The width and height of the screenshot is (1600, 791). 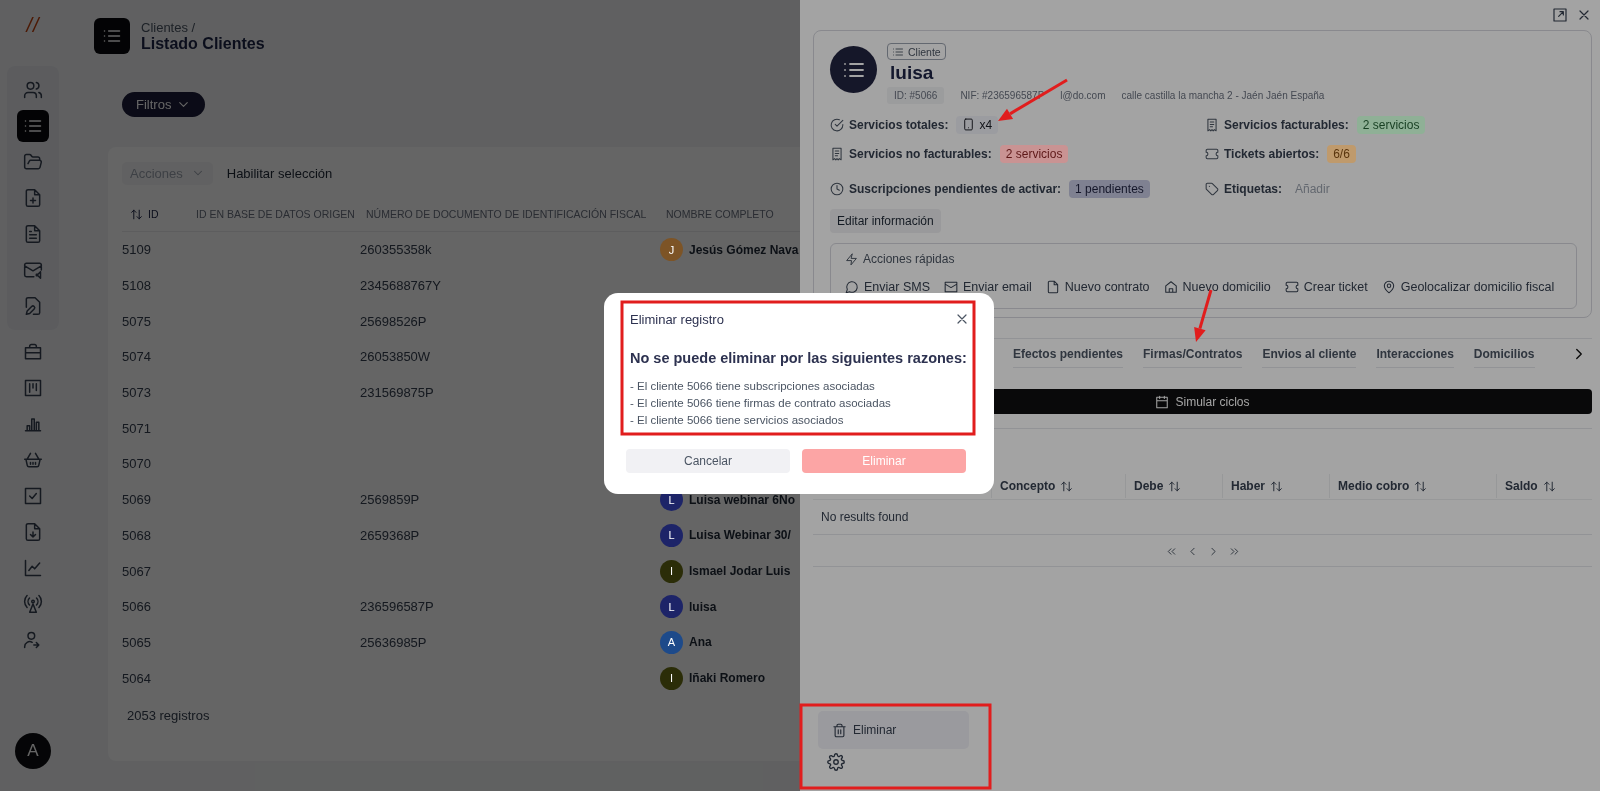 What do you see at coordinates (1097, 287) in the screenshot?
I see `quick-action-button: Nuevo contrato` at bounding box center [1097, 287].